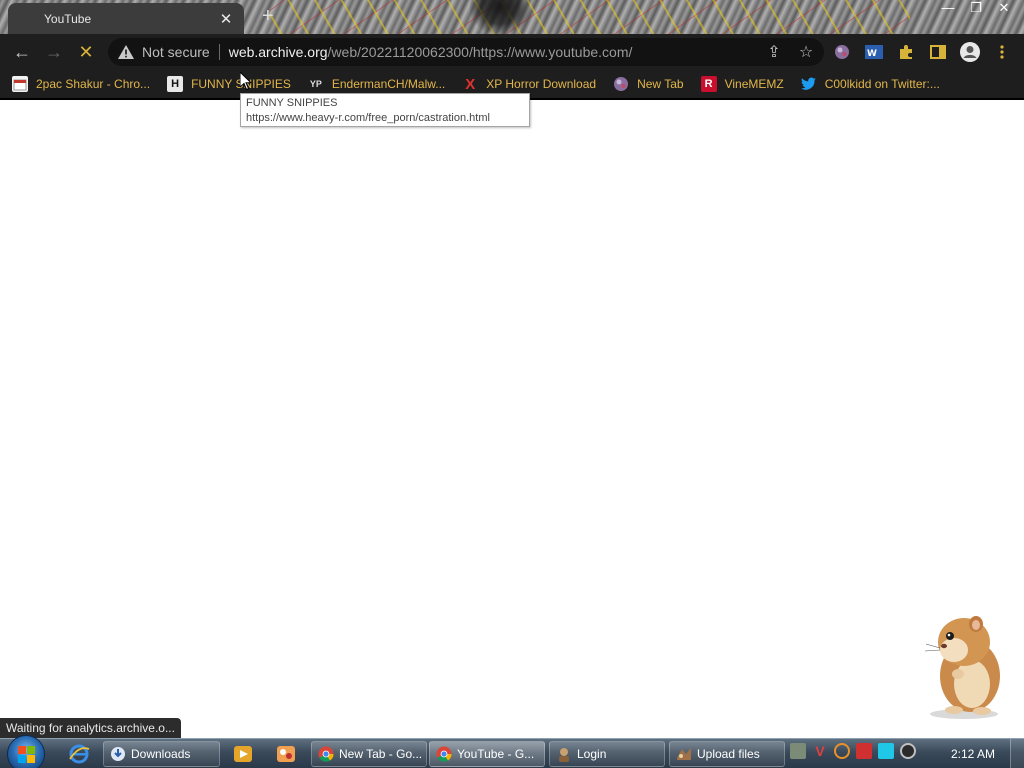  Describe the element at coordinates (948, 9) in the screenshot. I see `minimize-button: —` at that location.